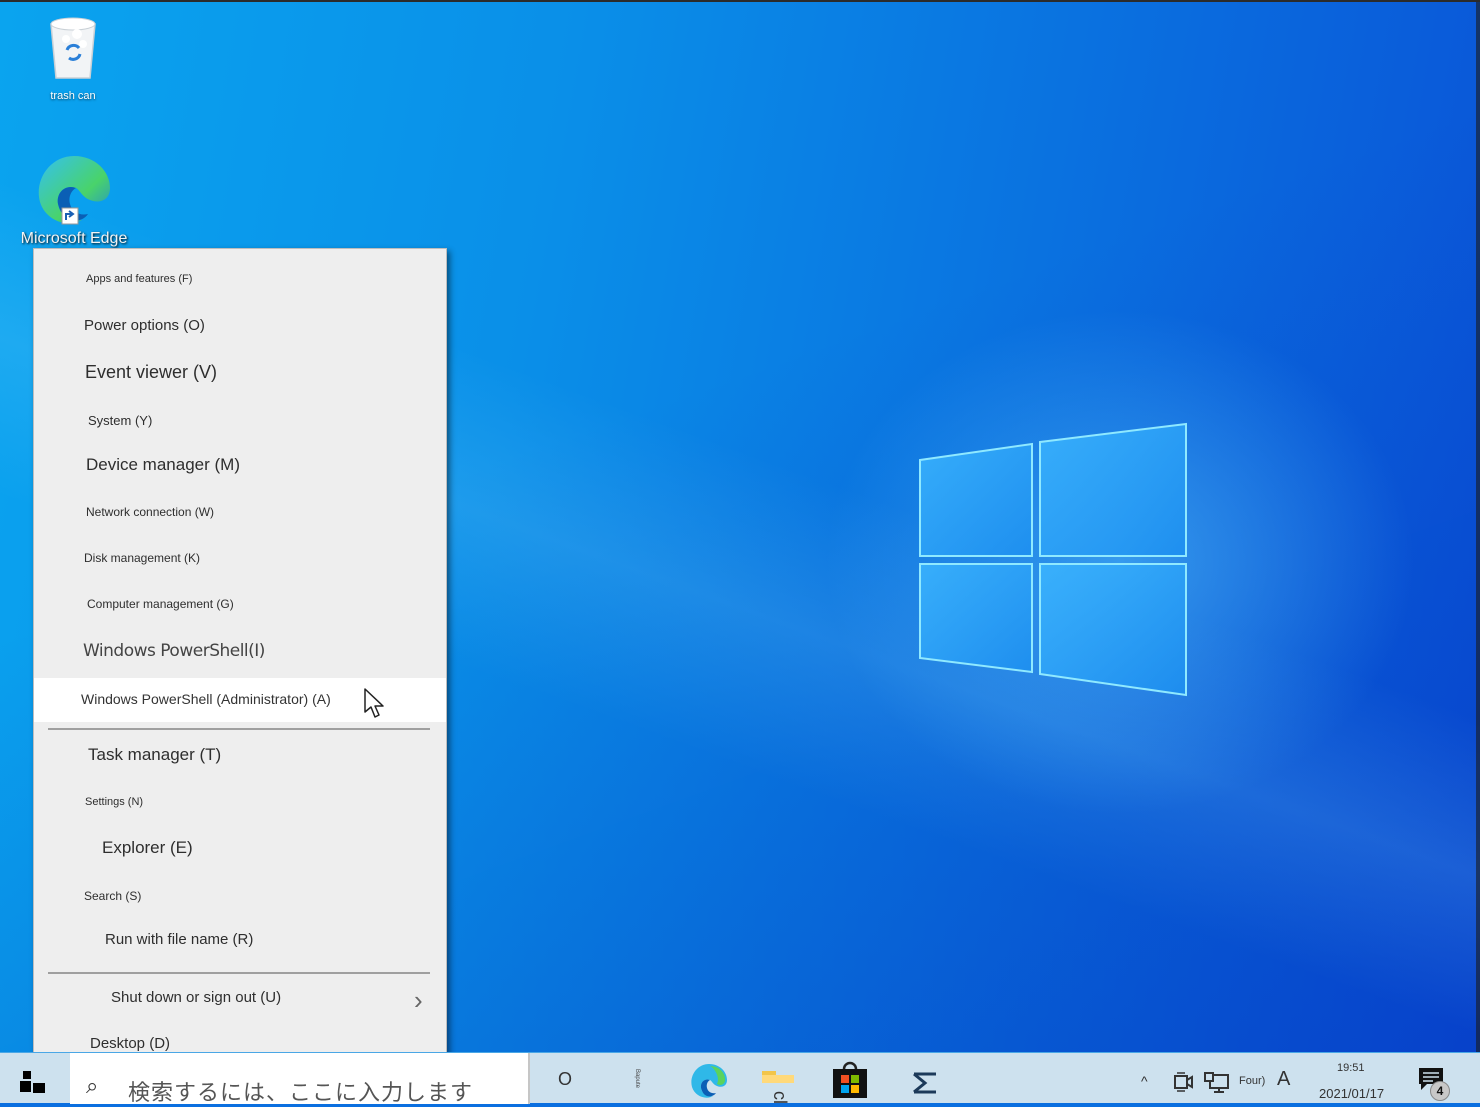 This screenshot has width=1480, height=1107. I want to click on task-view-button: Bapute, so click(635, 1079).